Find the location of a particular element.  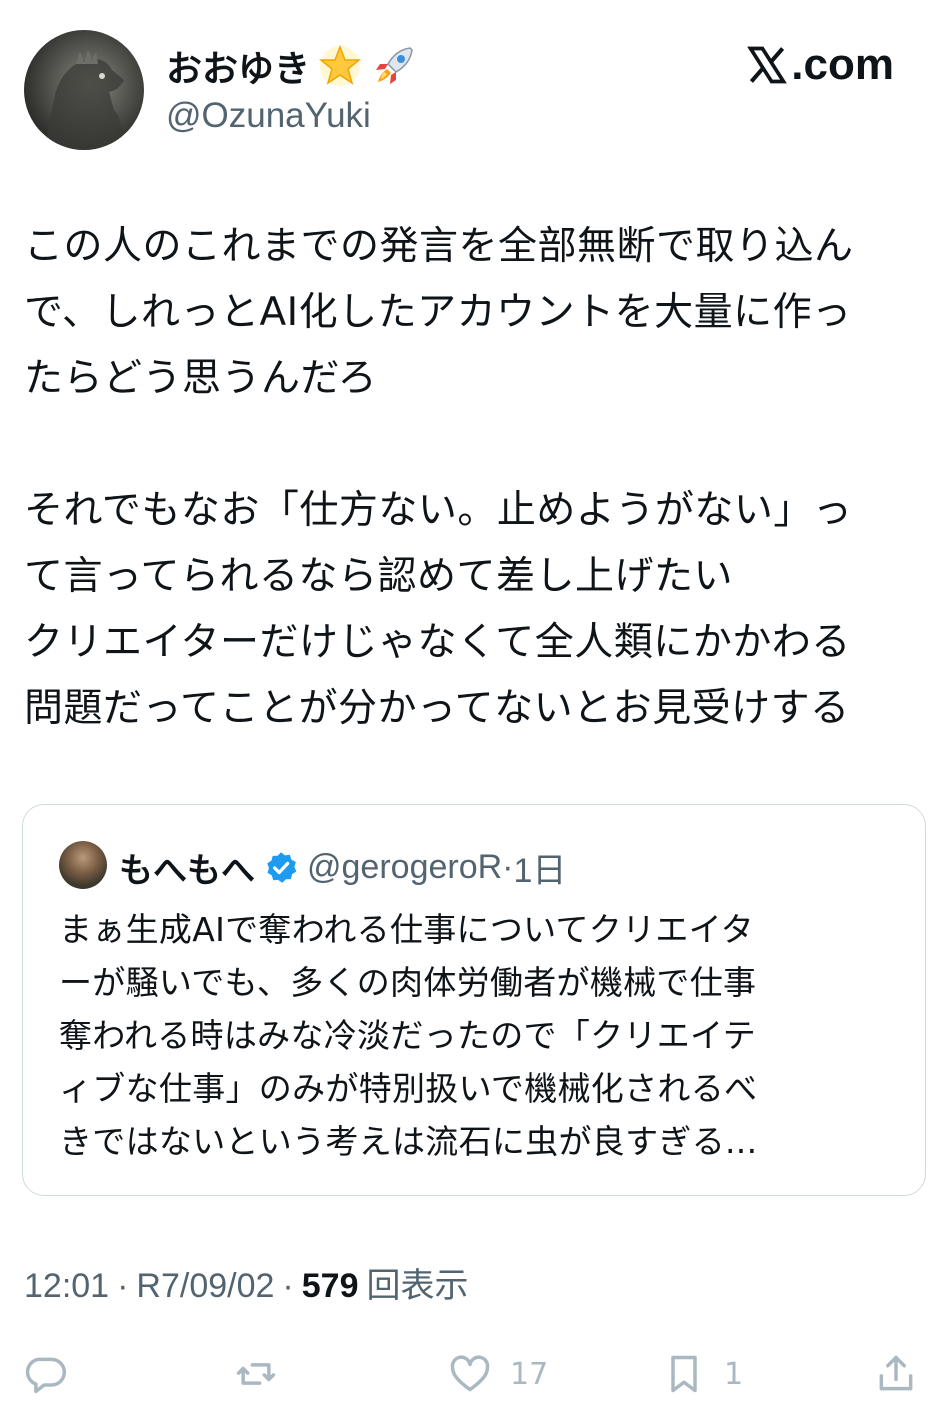

author-display-name-row: おおゆき is located at coordinates (292, 66).